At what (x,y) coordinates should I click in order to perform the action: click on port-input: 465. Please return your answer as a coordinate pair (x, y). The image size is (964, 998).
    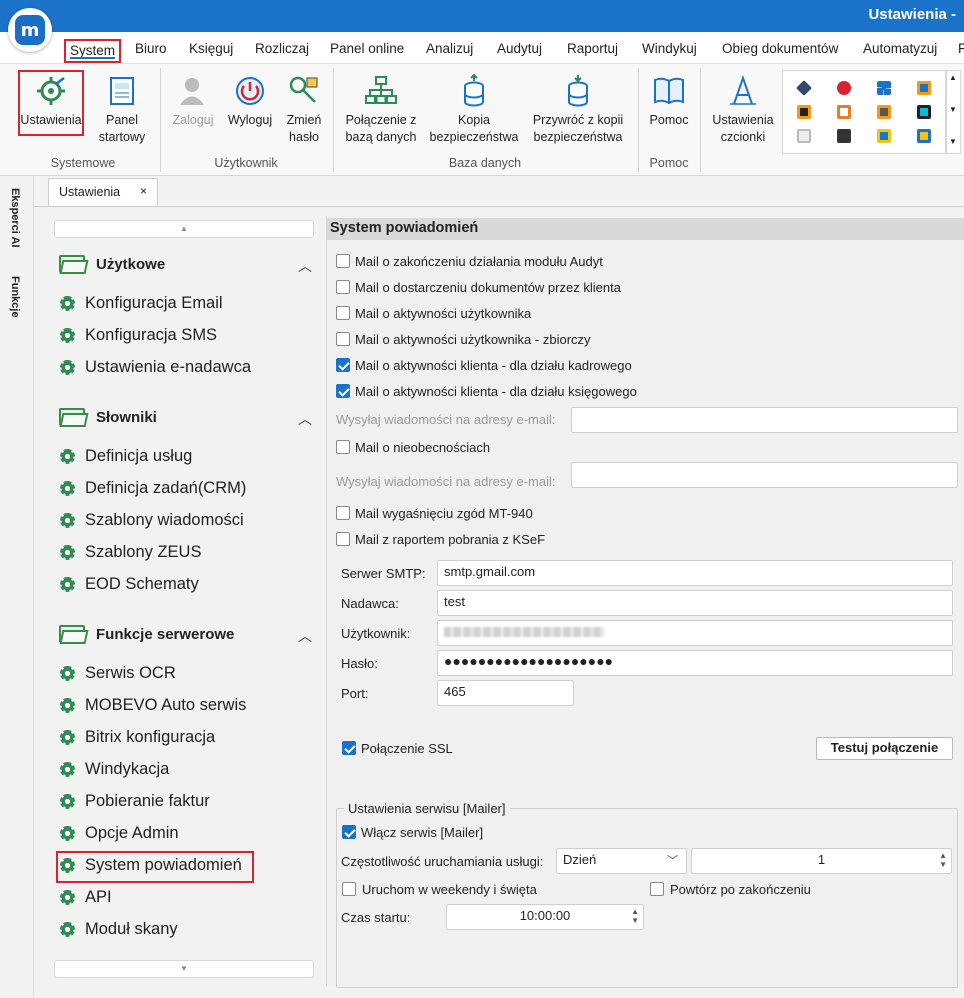
    Looking at the image, I should click on (505, 693).